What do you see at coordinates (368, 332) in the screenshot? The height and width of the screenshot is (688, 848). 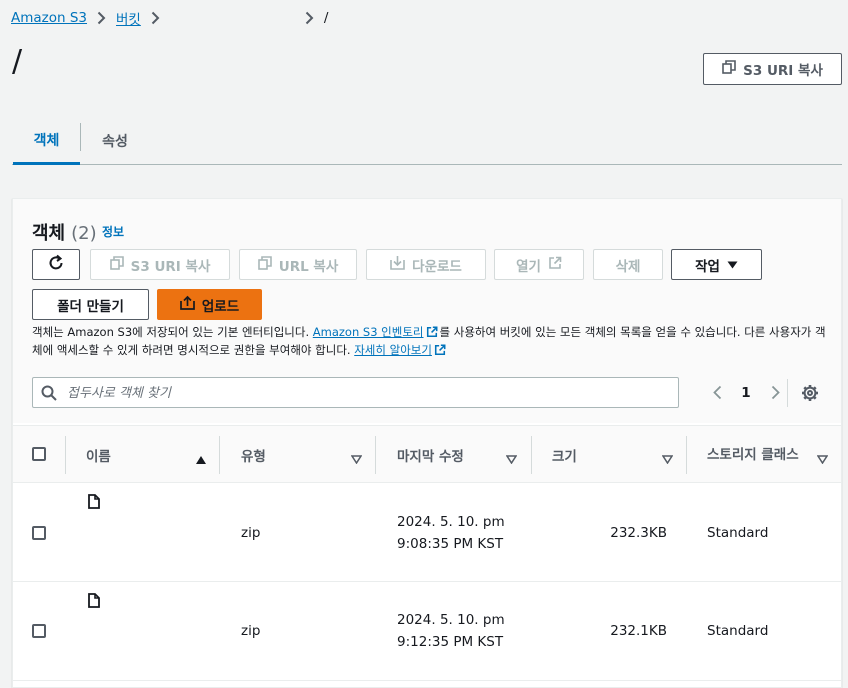 I see `inventory-link: Amazon S3 인벤토리` at bounding box center [368, 332].